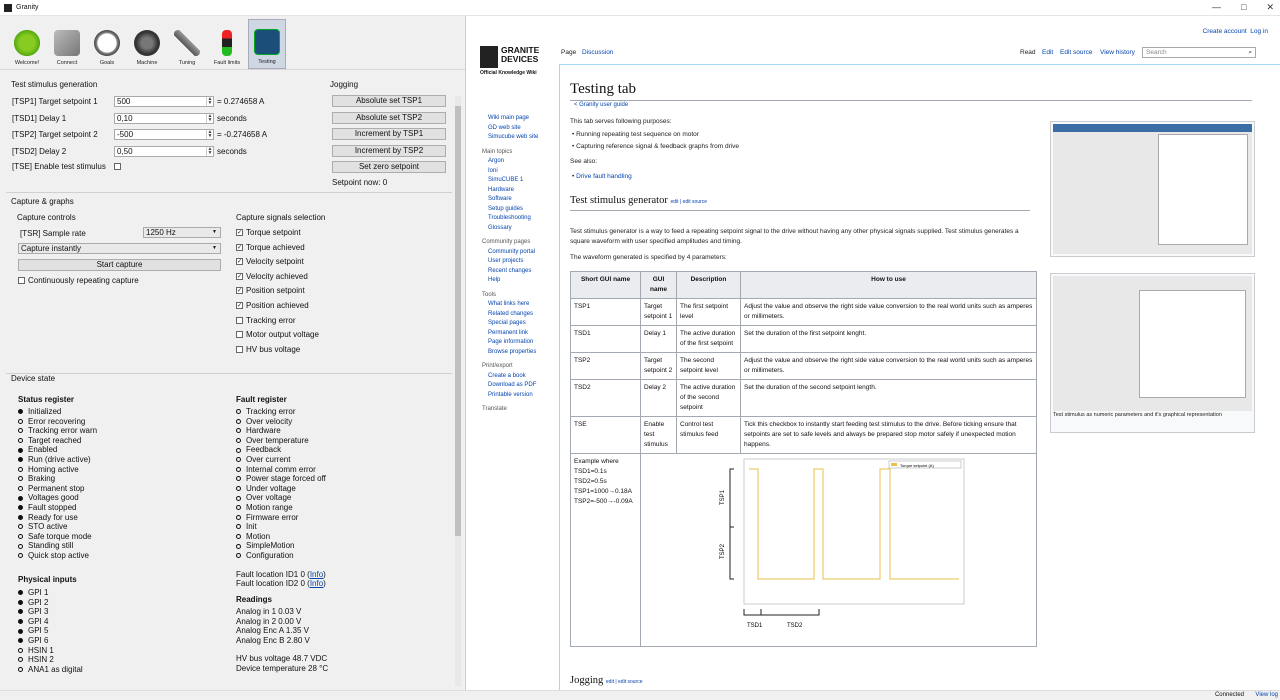 This screenshot has width=1280, height=700. I want to click on tsd2-input: 0,50 ▲ ▼, so click(164, 151).